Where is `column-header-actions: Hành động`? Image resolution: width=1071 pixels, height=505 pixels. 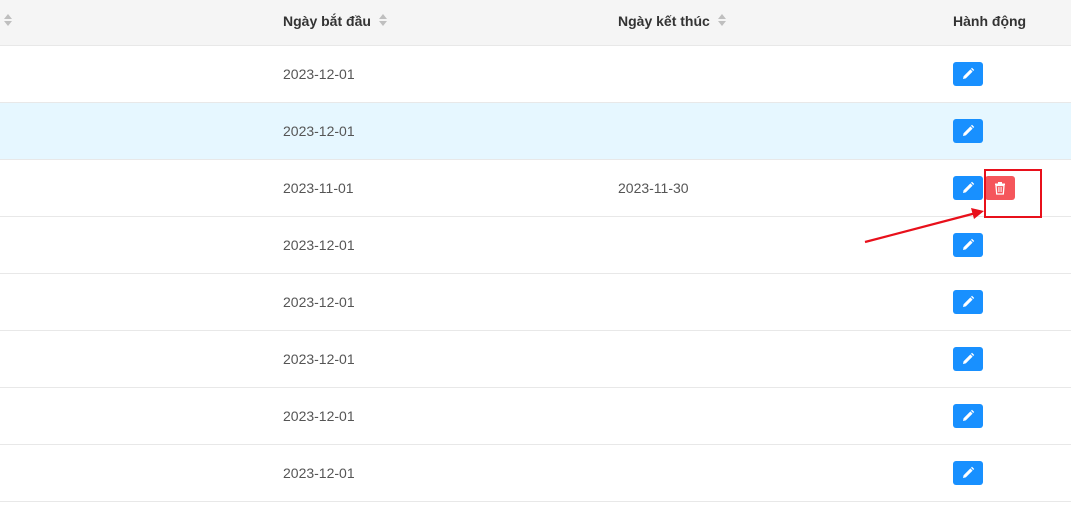 column-header-actions: Hành động is located at coordinates (989, 23).